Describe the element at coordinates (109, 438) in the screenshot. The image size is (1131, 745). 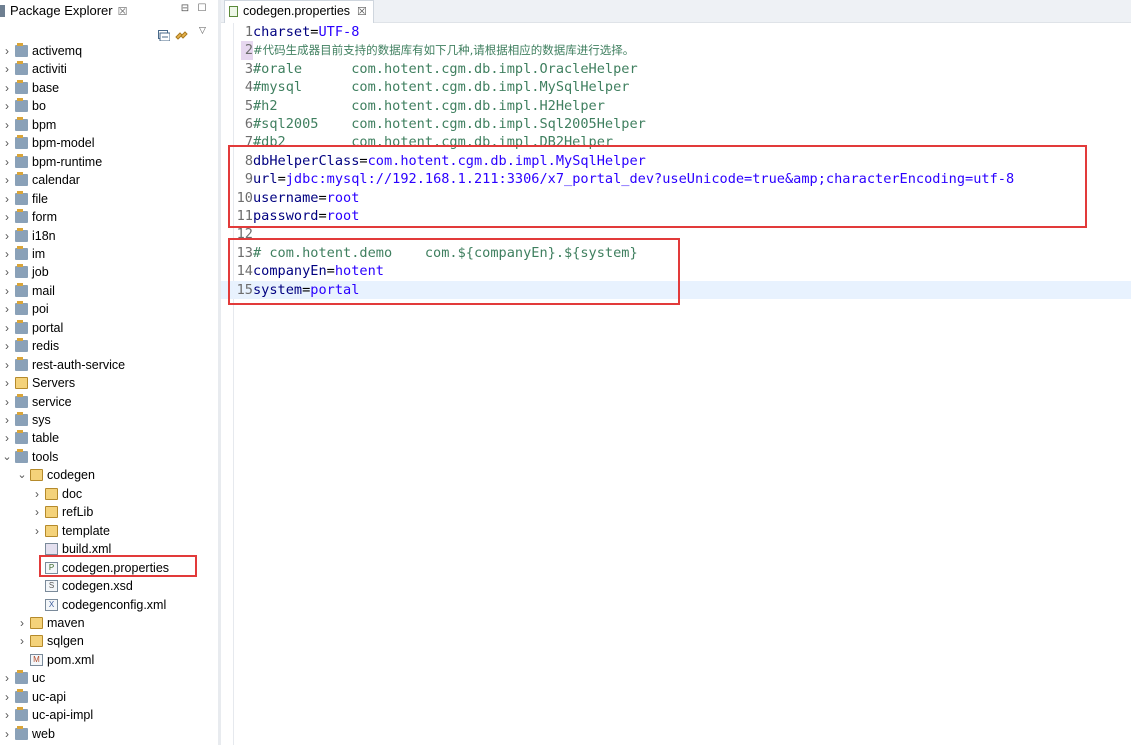
I see `tree-item-table: › table` at that location.